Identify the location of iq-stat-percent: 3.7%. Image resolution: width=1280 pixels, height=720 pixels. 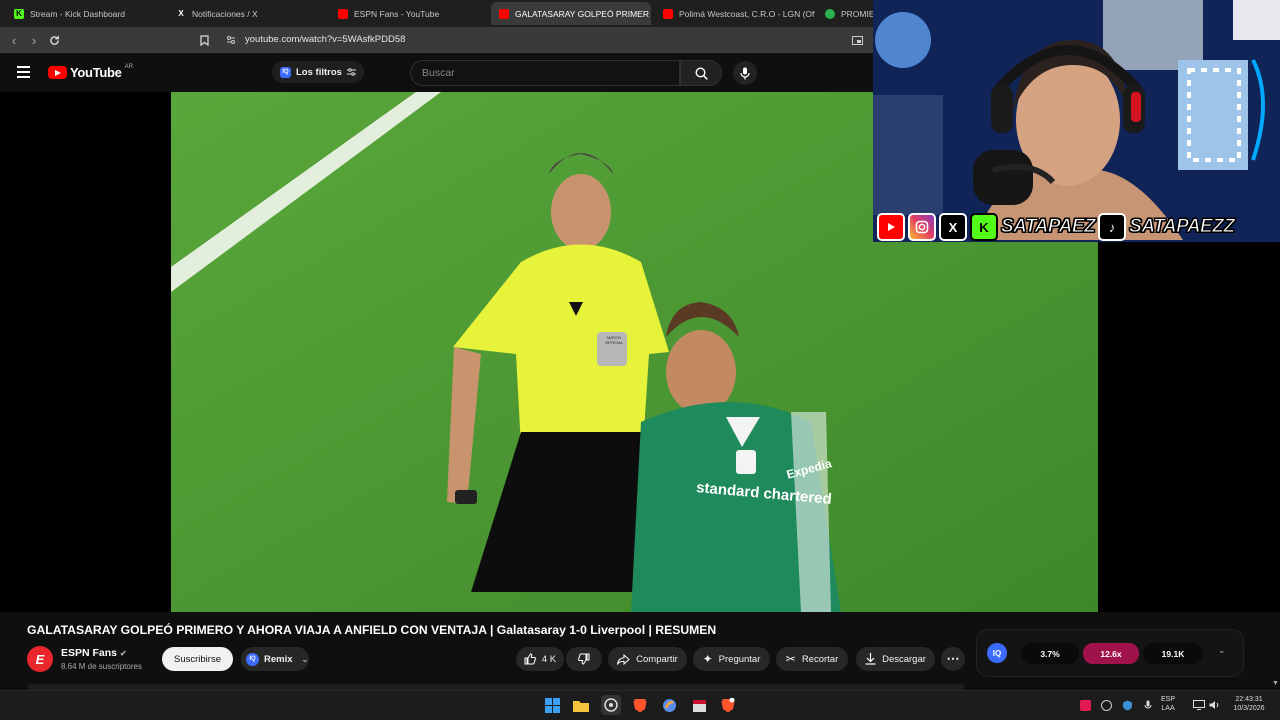
(1050, 653).